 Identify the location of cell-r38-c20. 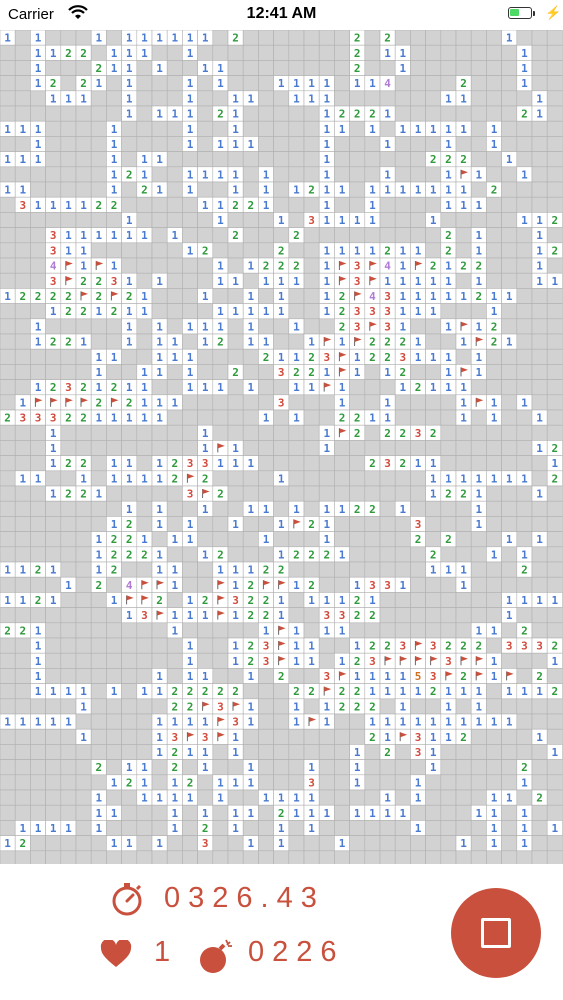
(311, 615).